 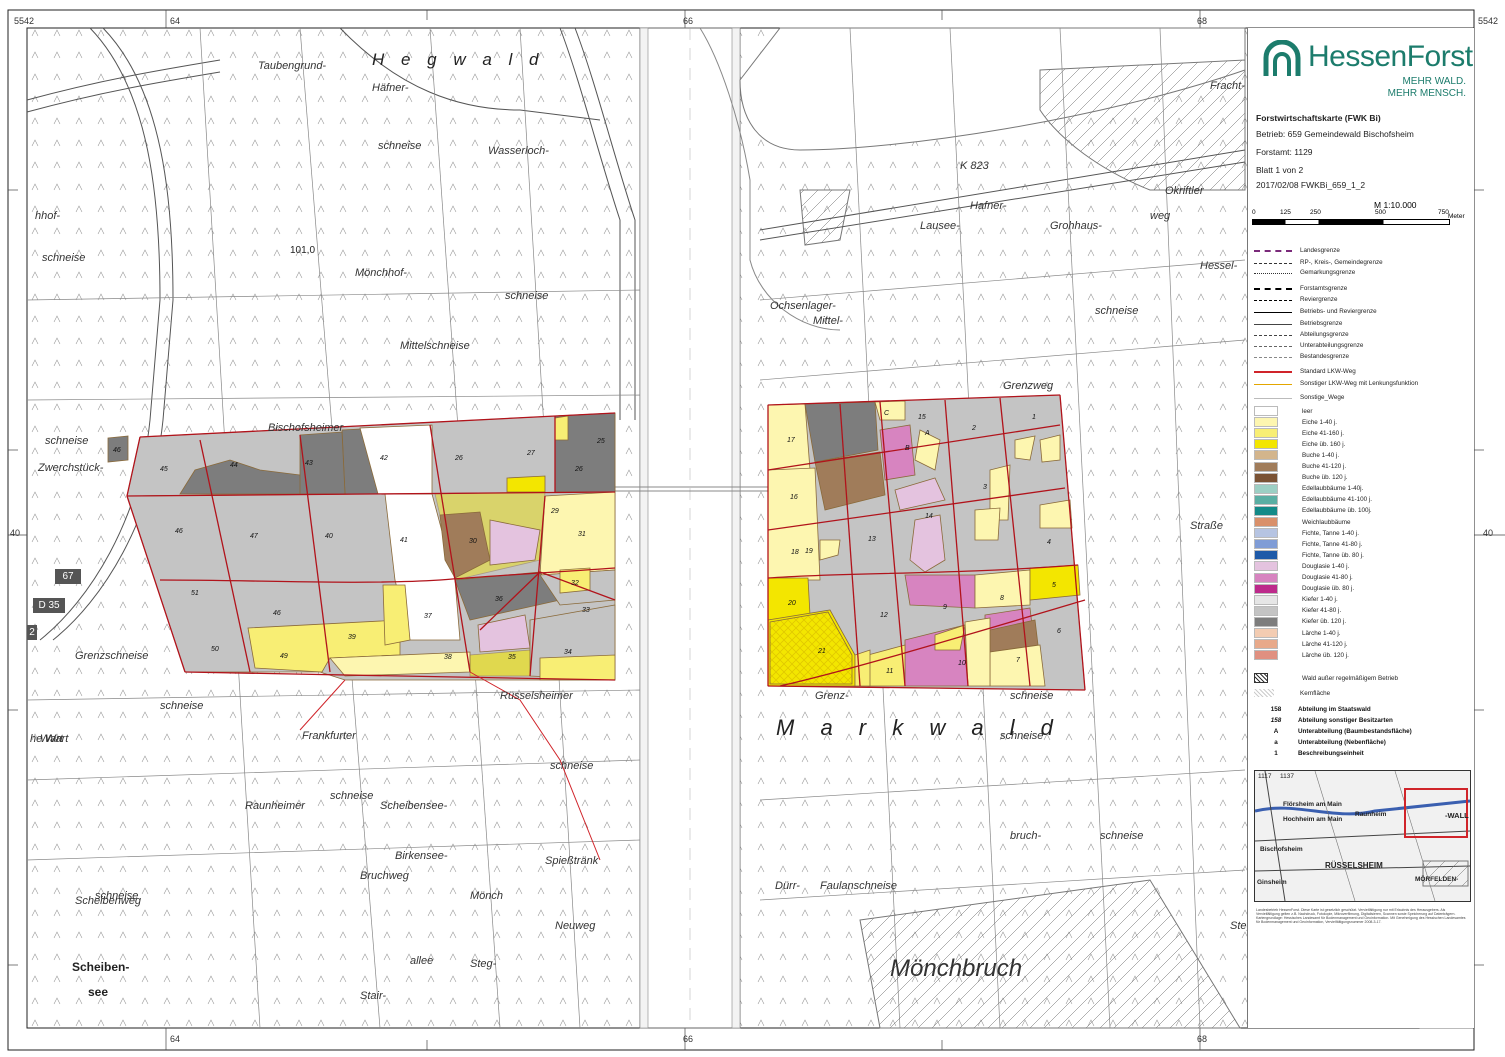 What do you see at coordinates (329, 536) in the screenshot?
I see `compartment-number: 40` at bounding box center [329, 536].